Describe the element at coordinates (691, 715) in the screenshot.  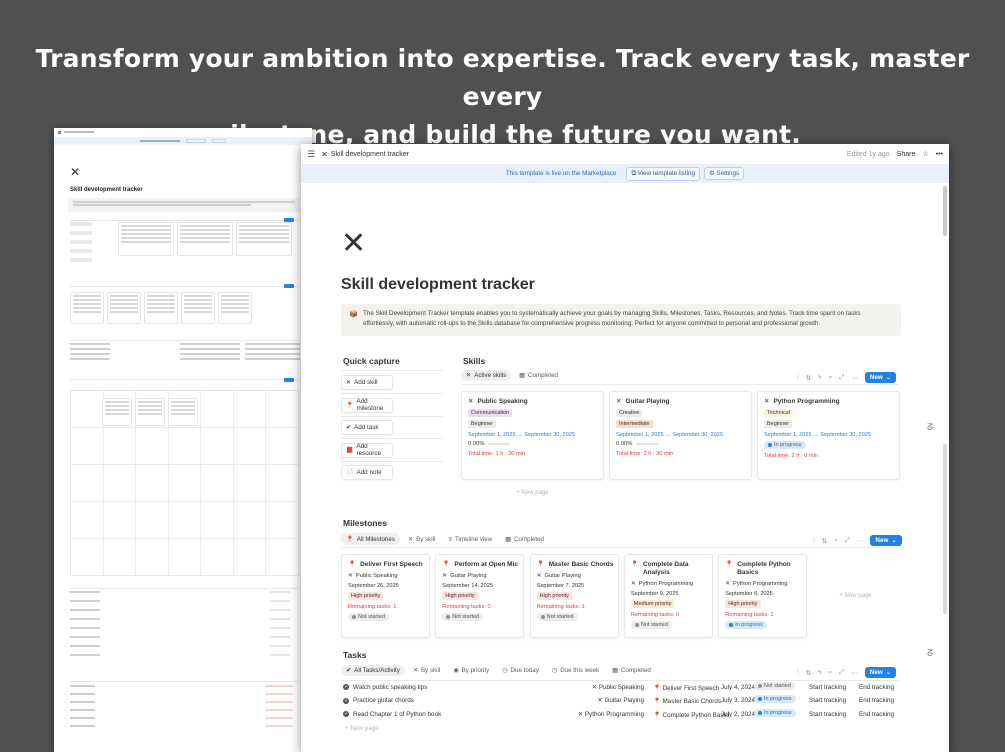
I see `task-milestone: 📍 Complete Python Basici` at that location.